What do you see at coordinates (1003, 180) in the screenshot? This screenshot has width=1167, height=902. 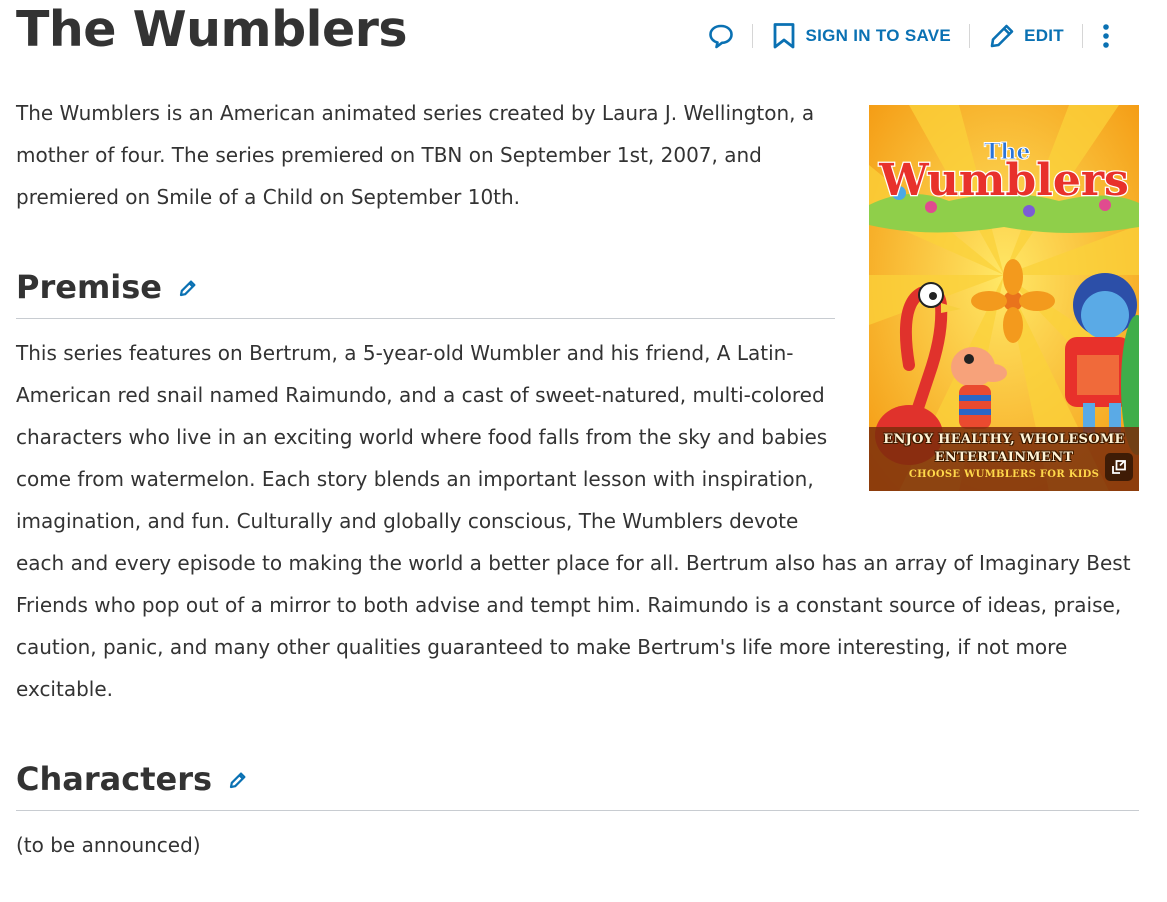 I see `poster-logo: Wumblers` at bounding box center [1003, 180].